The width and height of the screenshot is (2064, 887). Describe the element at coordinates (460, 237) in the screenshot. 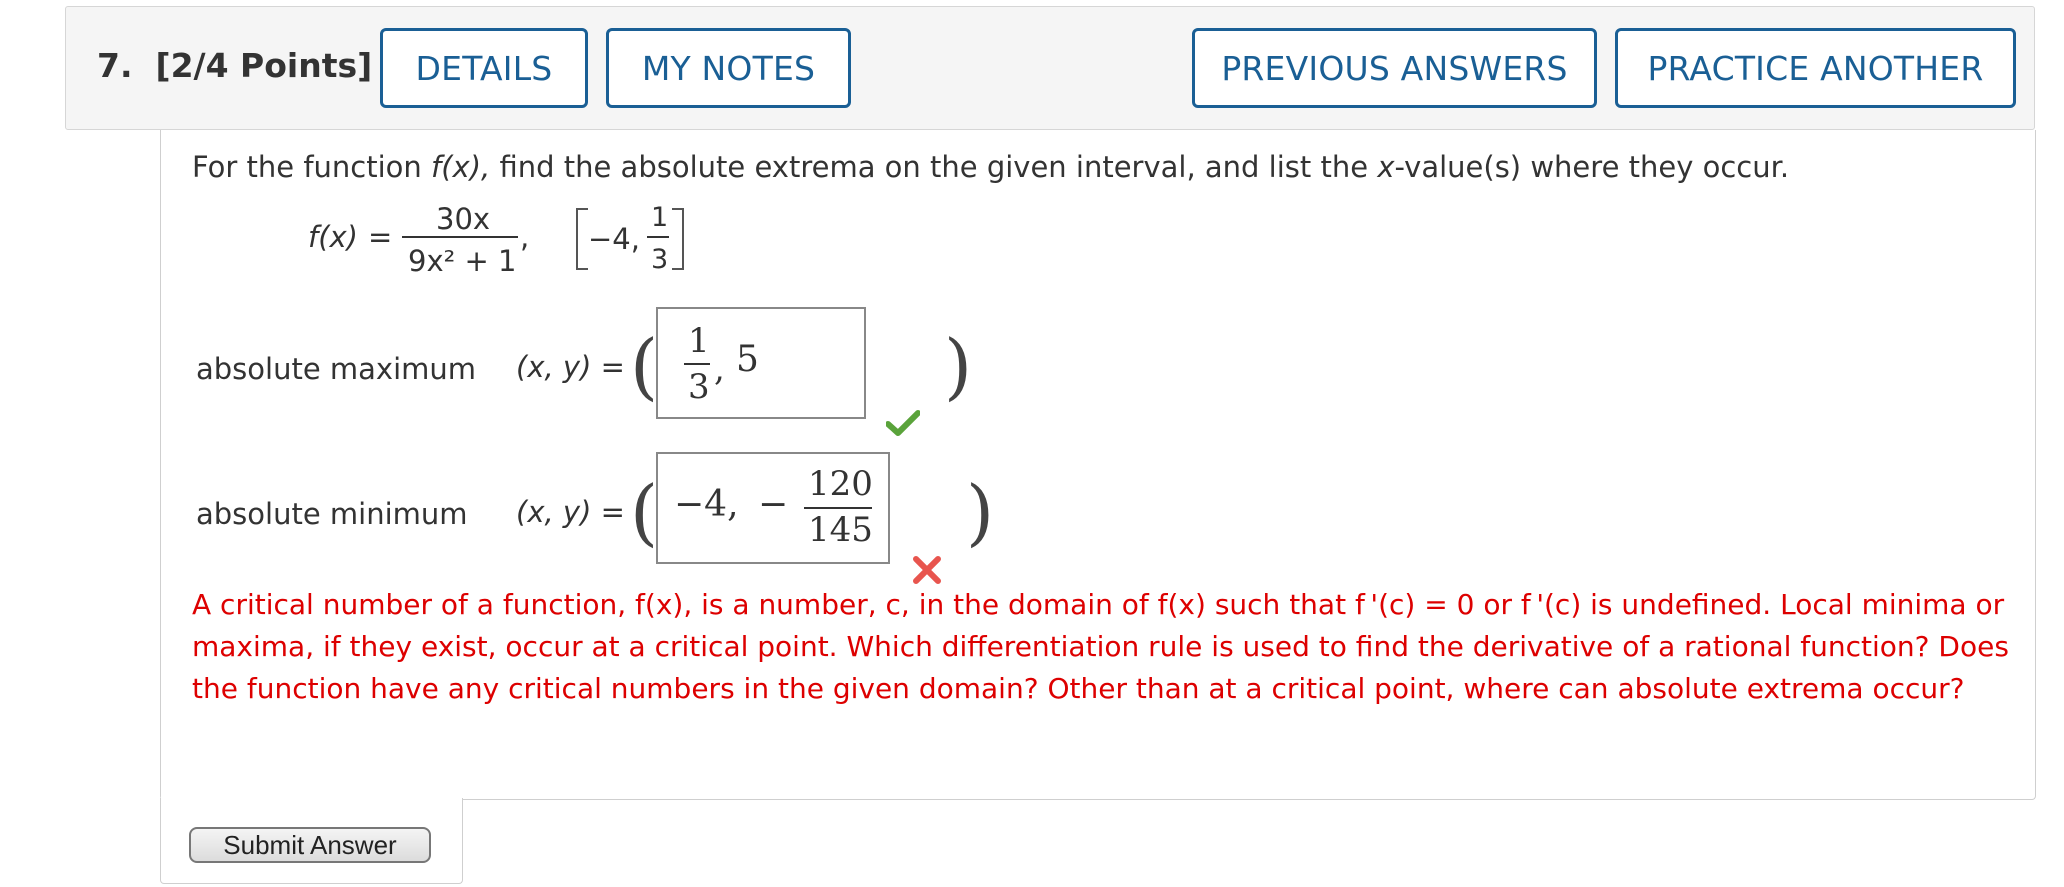

I see `function-fraction-bar` at that location.